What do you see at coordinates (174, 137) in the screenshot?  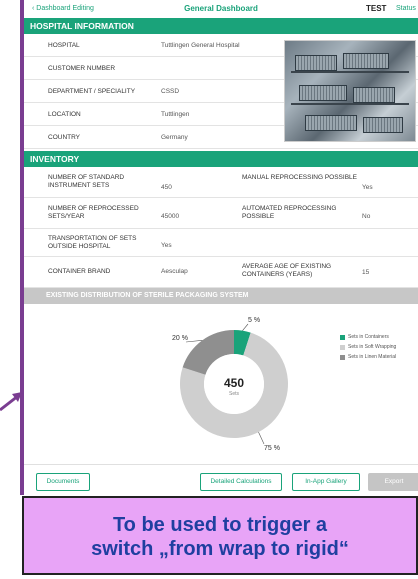 I see `info-value: Germany` at bounding box center [174, 137].